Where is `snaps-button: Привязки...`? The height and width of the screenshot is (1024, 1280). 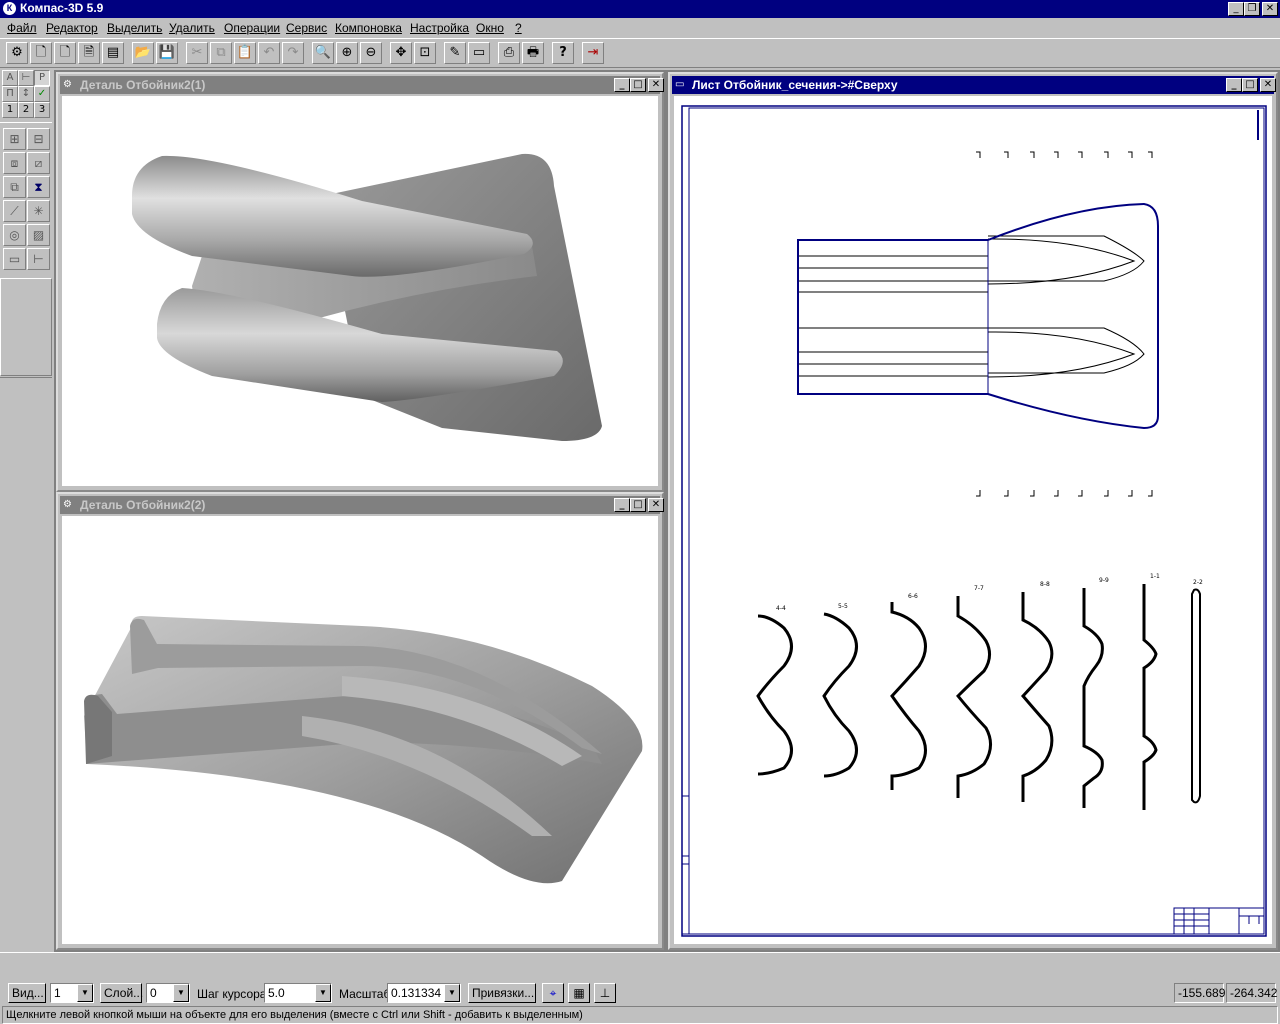
snaps-button: Привязки... is located at coordinates (502, 993).